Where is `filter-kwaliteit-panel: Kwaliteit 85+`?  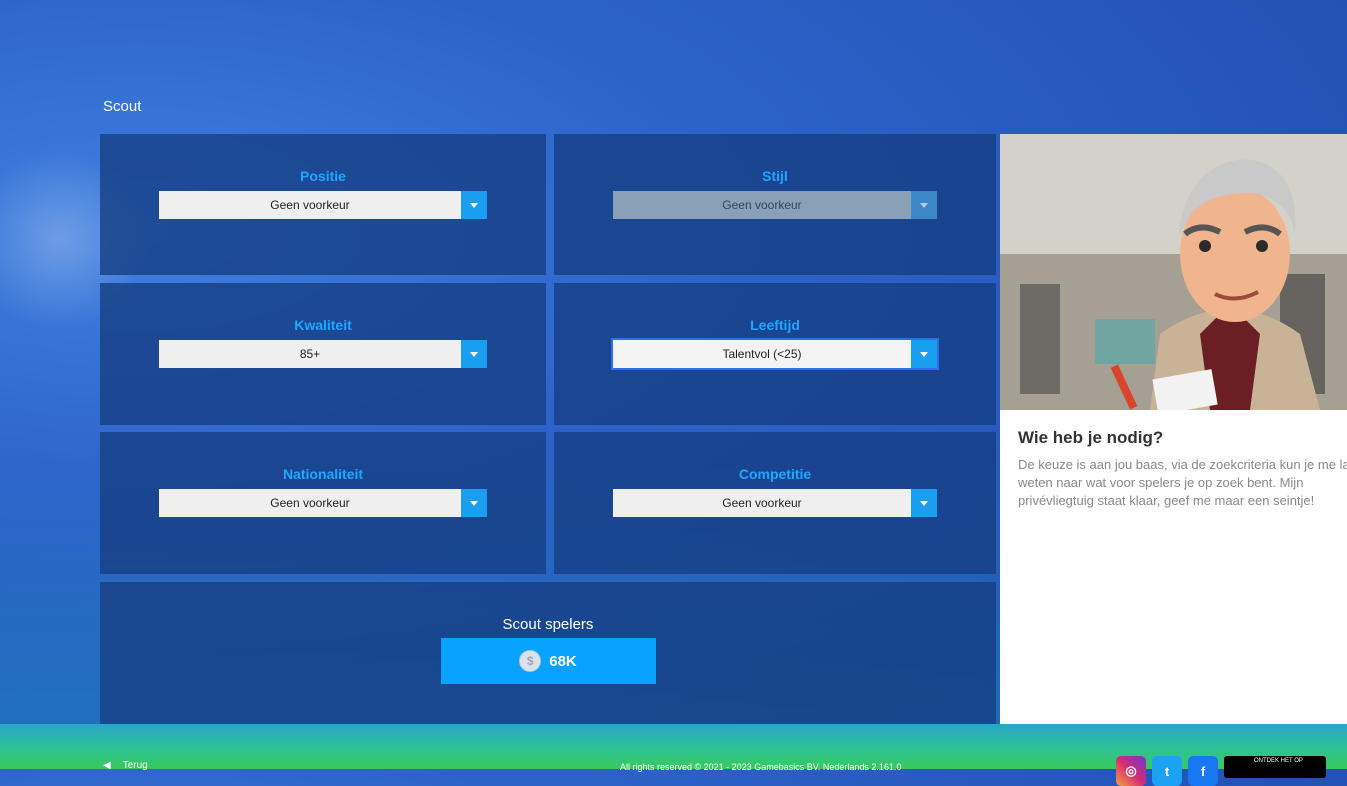 filter-kwaliteit-panel: Kwaliteit 85+ is located at coordinates (323, 354).